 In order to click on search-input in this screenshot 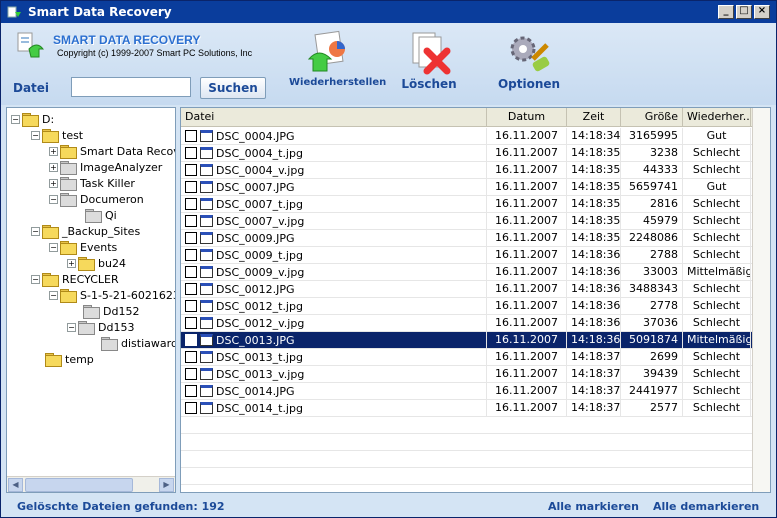, I will do `click(131, 87)`.